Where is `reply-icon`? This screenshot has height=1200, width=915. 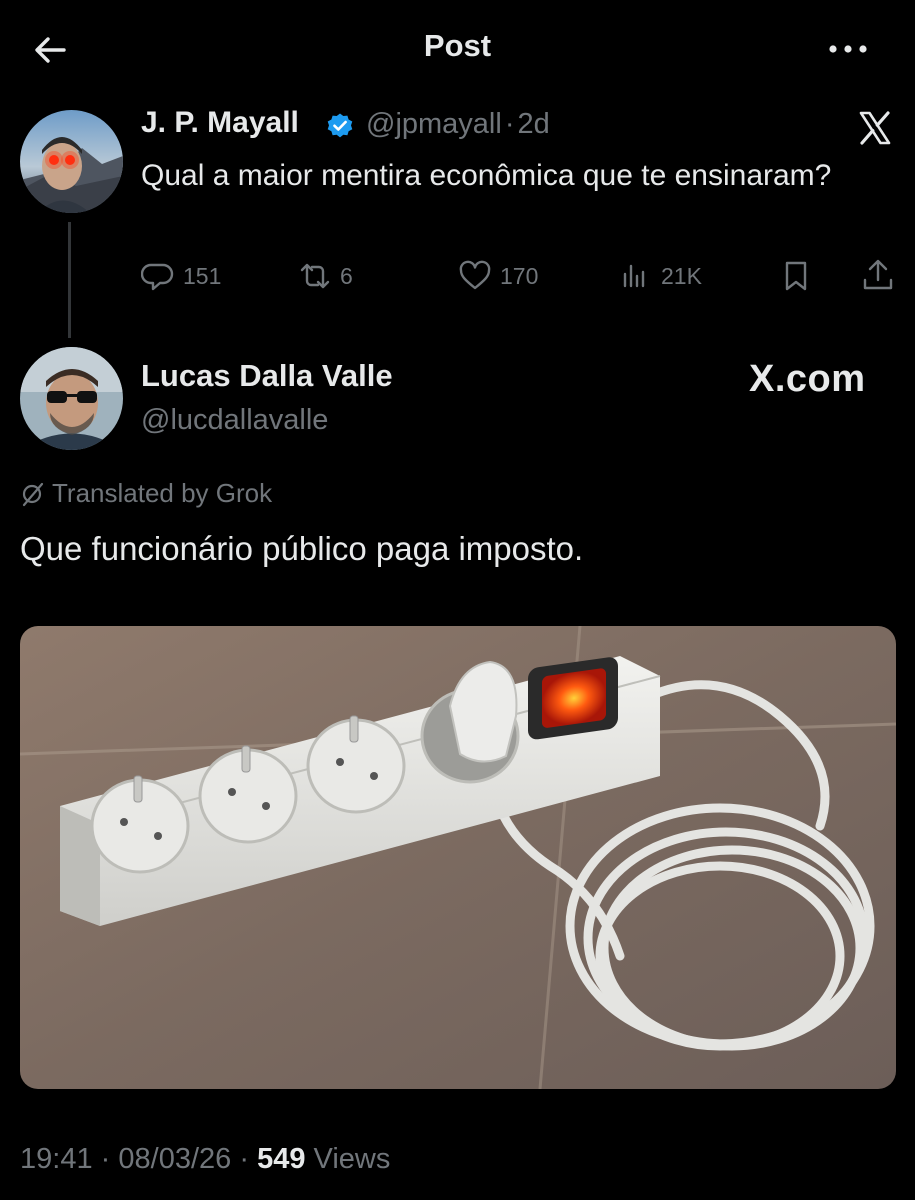
reply-icon is located at coordinates (157, 277).